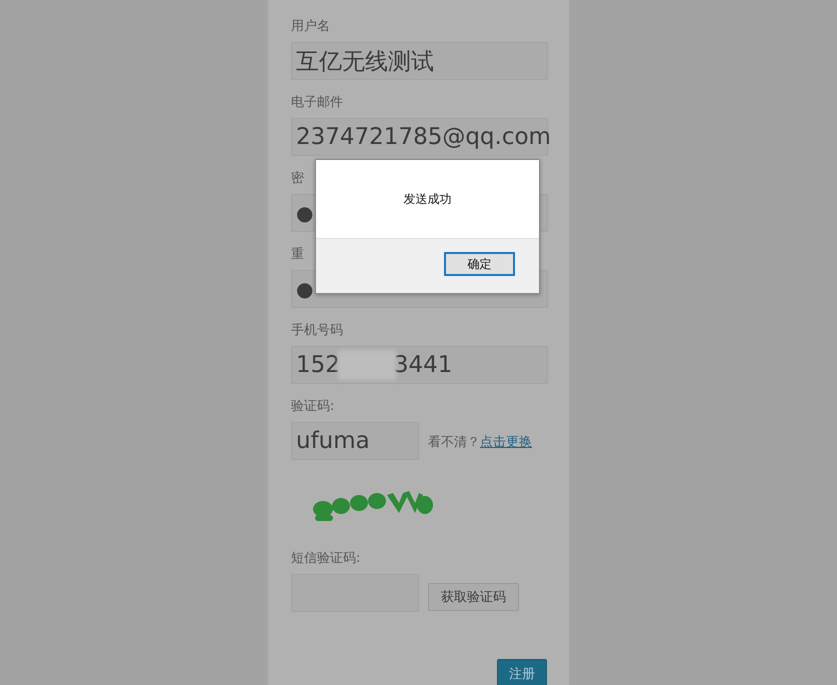 This screenshot has height=685, width=837. I want to click on field-label: 电子邮件, so click(317, 103).